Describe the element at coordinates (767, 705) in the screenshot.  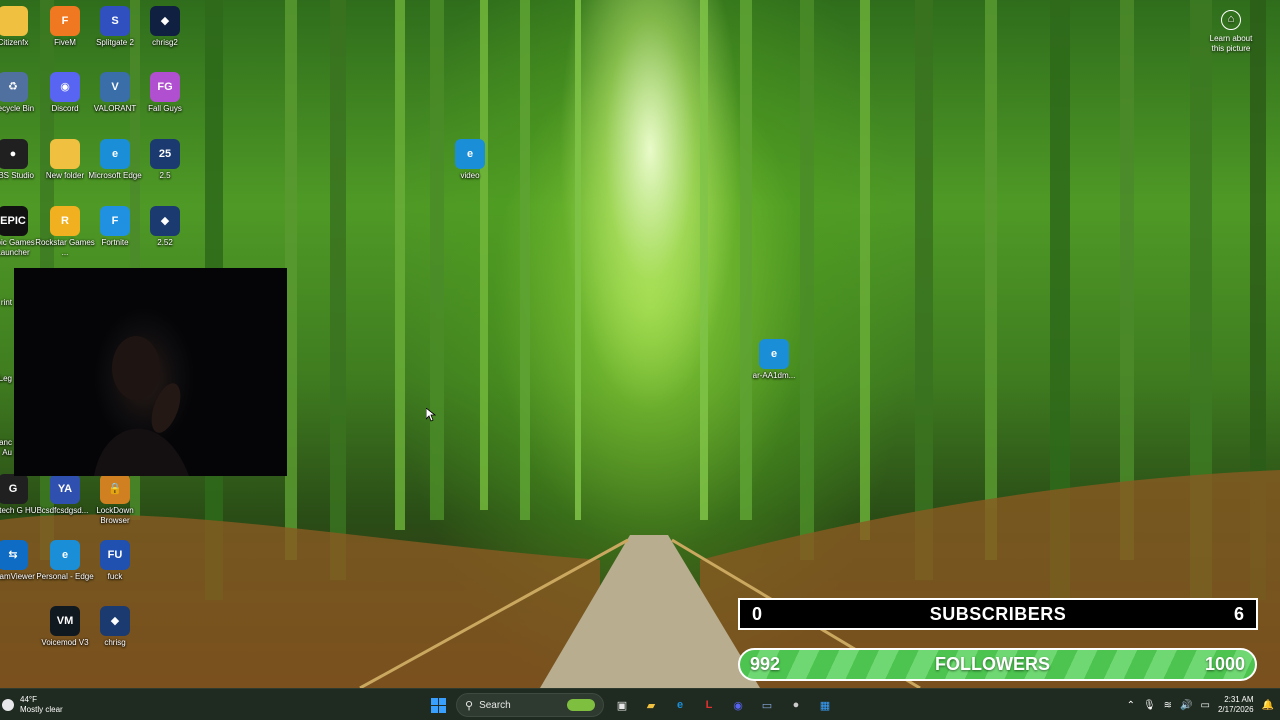
I see `taskbar-app-terminal-icon: ▭` at that location.